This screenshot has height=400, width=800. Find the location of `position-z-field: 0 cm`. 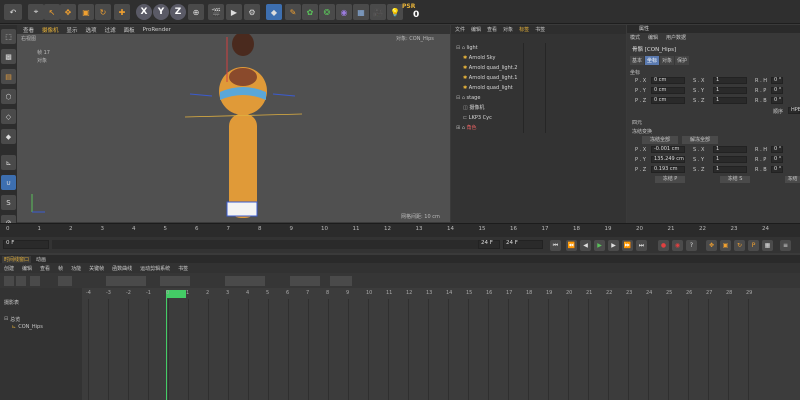

position-z-field: 0 cm is located at coordinates (668, 100).